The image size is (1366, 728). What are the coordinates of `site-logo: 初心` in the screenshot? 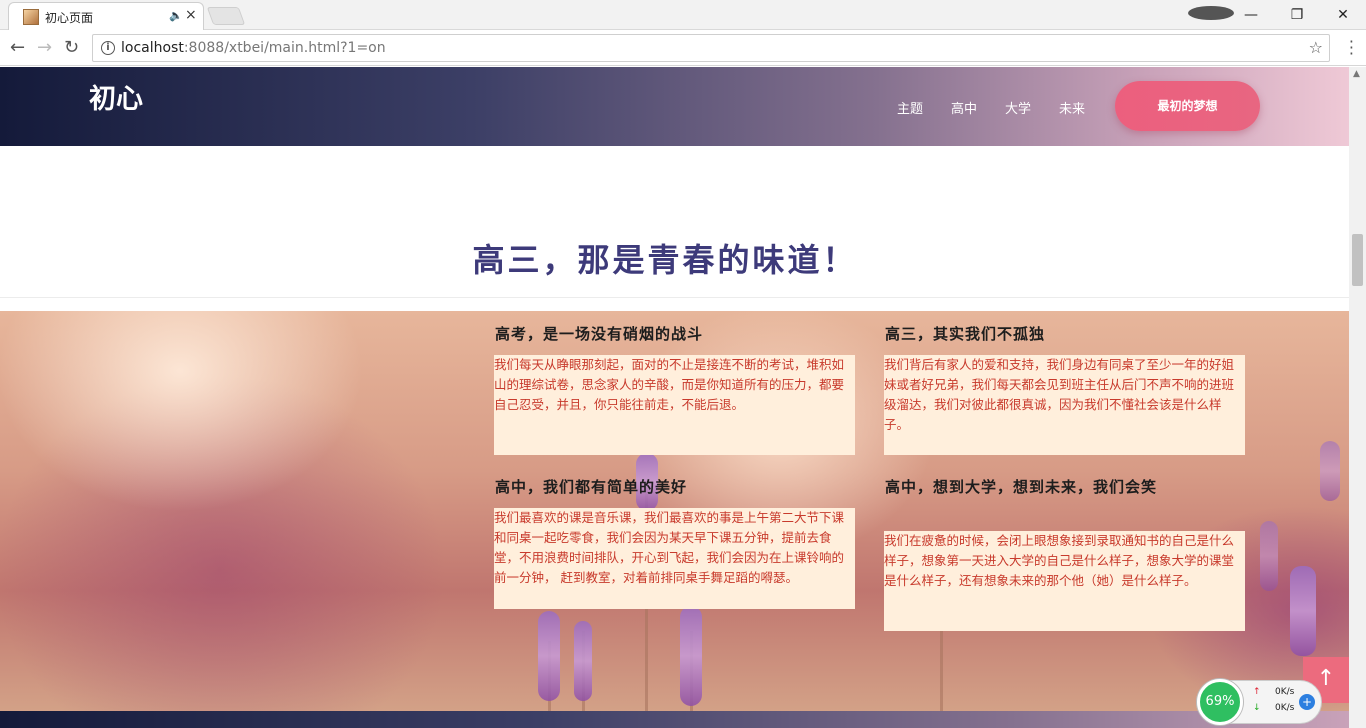 It's located at (116, 96).